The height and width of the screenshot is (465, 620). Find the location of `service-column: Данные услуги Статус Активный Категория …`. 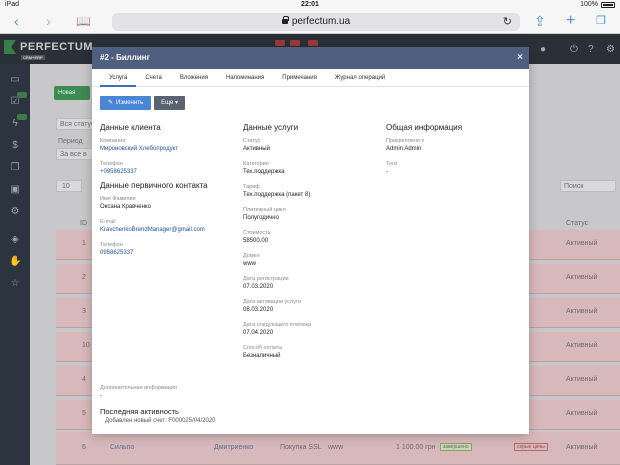

service-column: Данные услуги Статус Активный Категория … is located at coordinates (313, 245).